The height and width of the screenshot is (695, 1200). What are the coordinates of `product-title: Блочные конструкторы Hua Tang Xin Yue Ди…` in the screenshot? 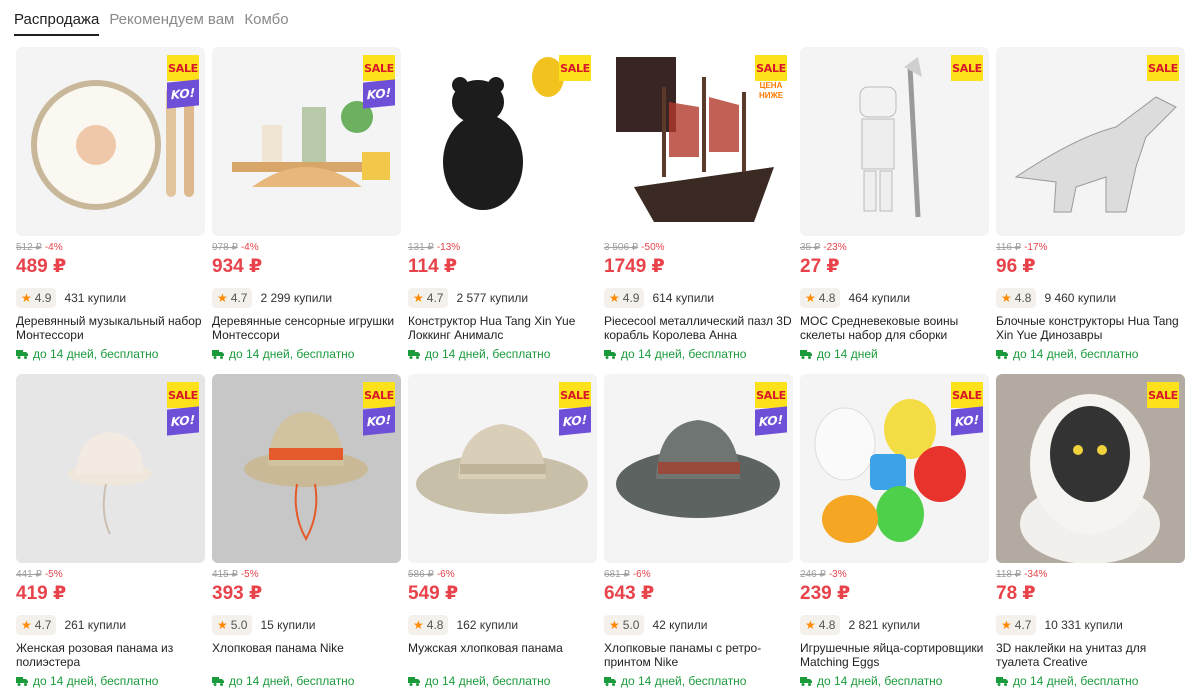 It's located at (1090, 328).